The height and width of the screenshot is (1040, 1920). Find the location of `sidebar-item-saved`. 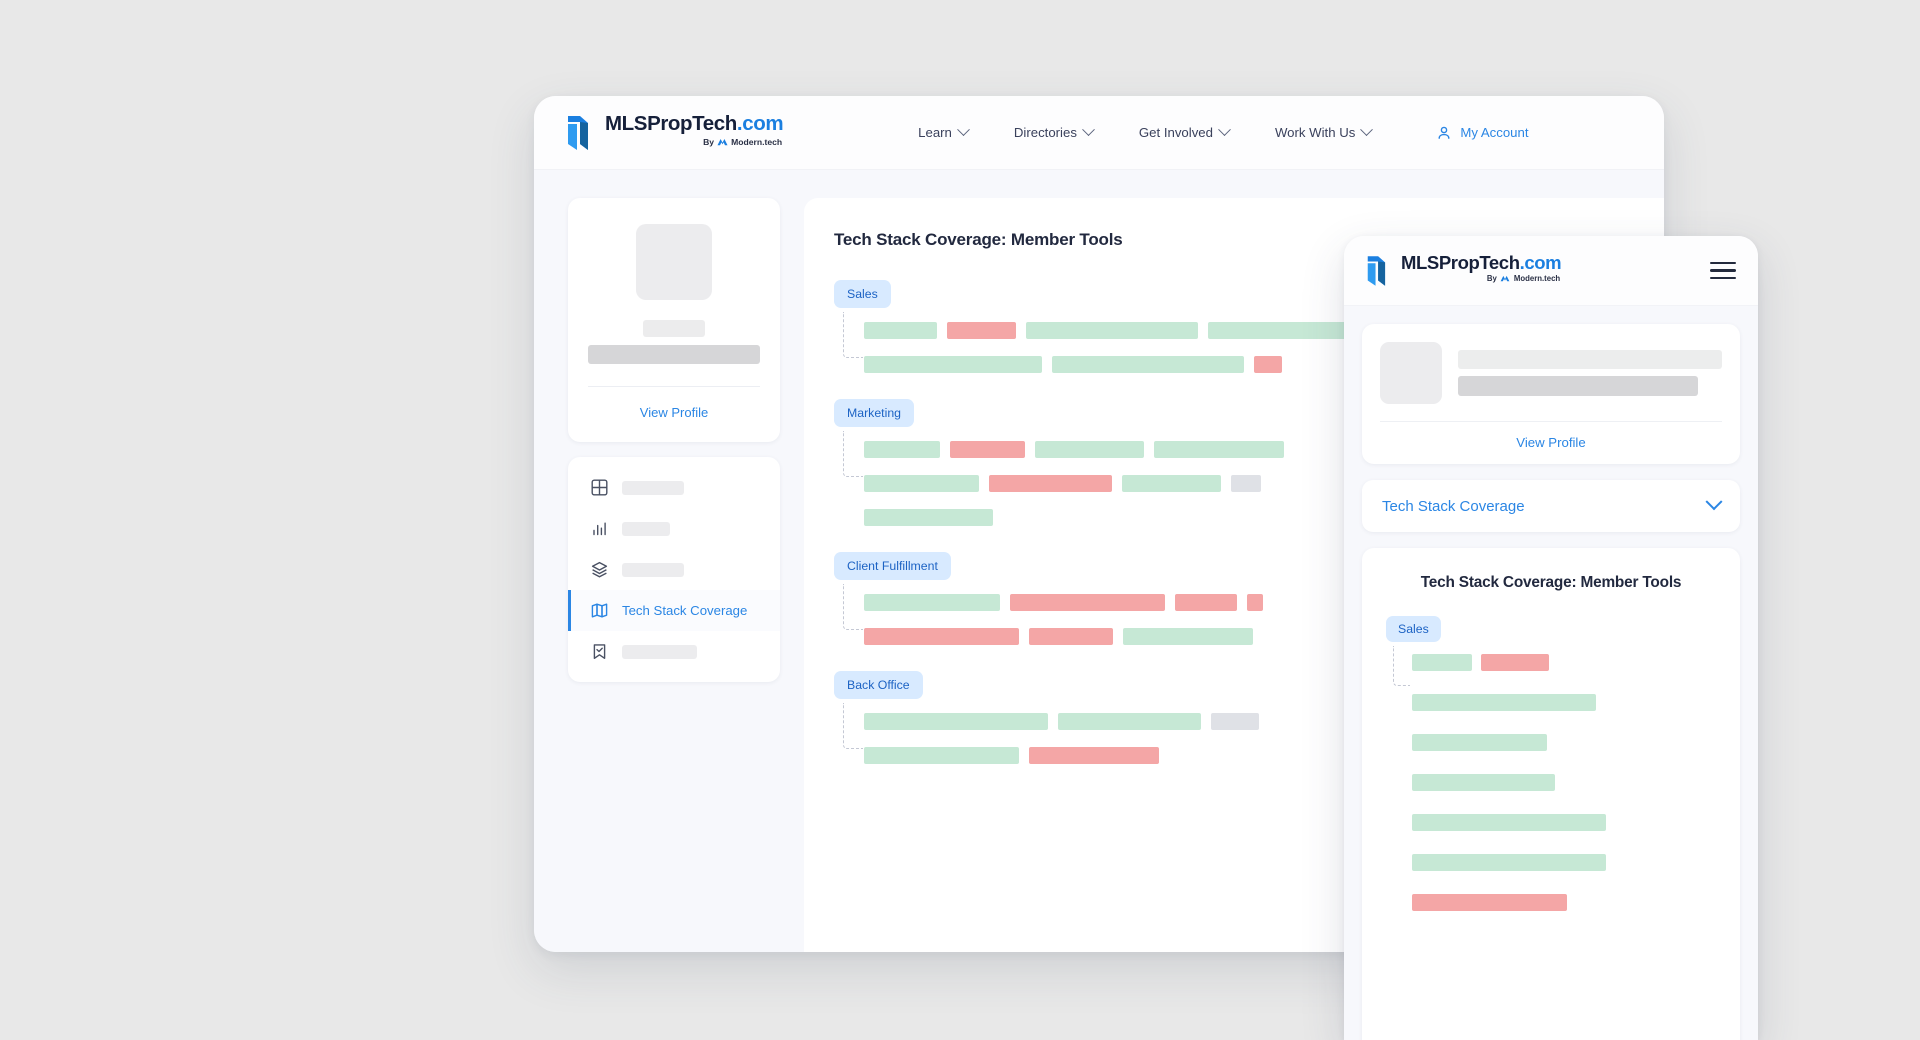

sidebar-item-saved is located at coordinates (674, 651).